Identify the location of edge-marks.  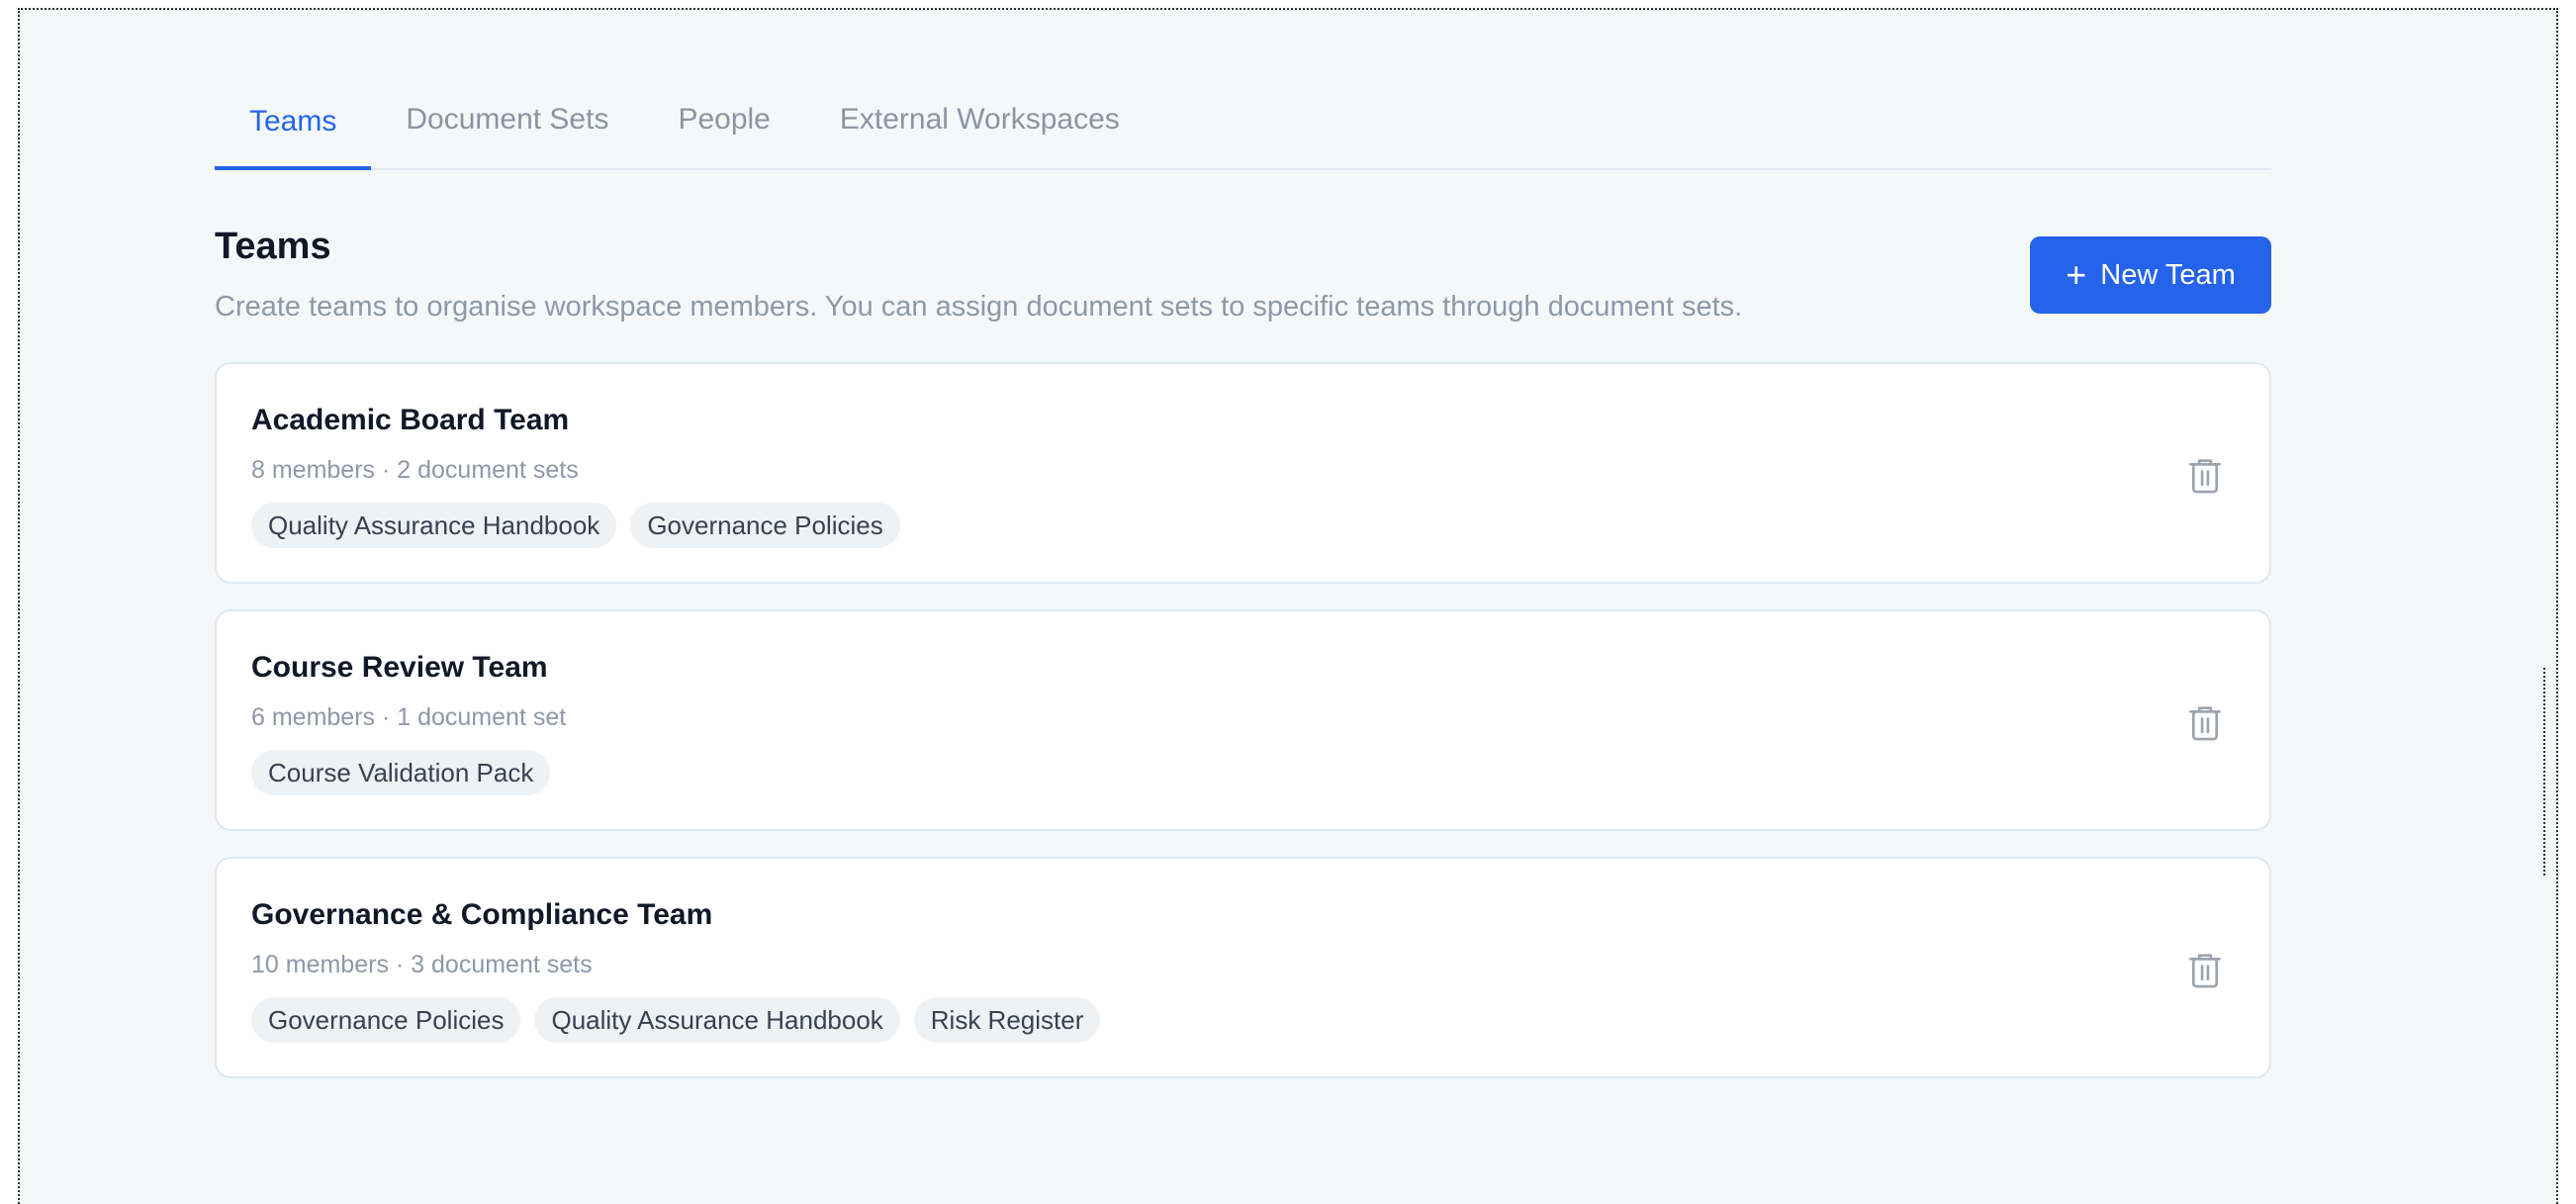
(2545, 772).